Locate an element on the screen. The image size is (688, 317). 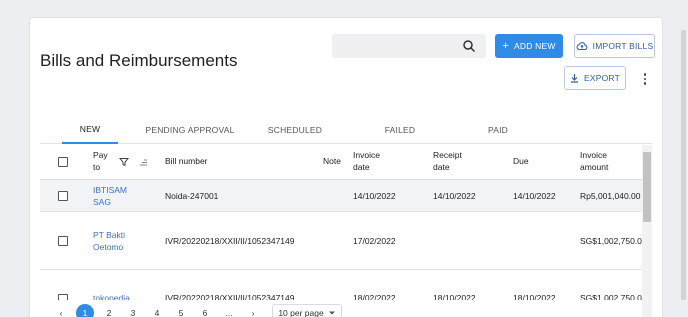
header-due: Due is located at coordinates (521, 161).